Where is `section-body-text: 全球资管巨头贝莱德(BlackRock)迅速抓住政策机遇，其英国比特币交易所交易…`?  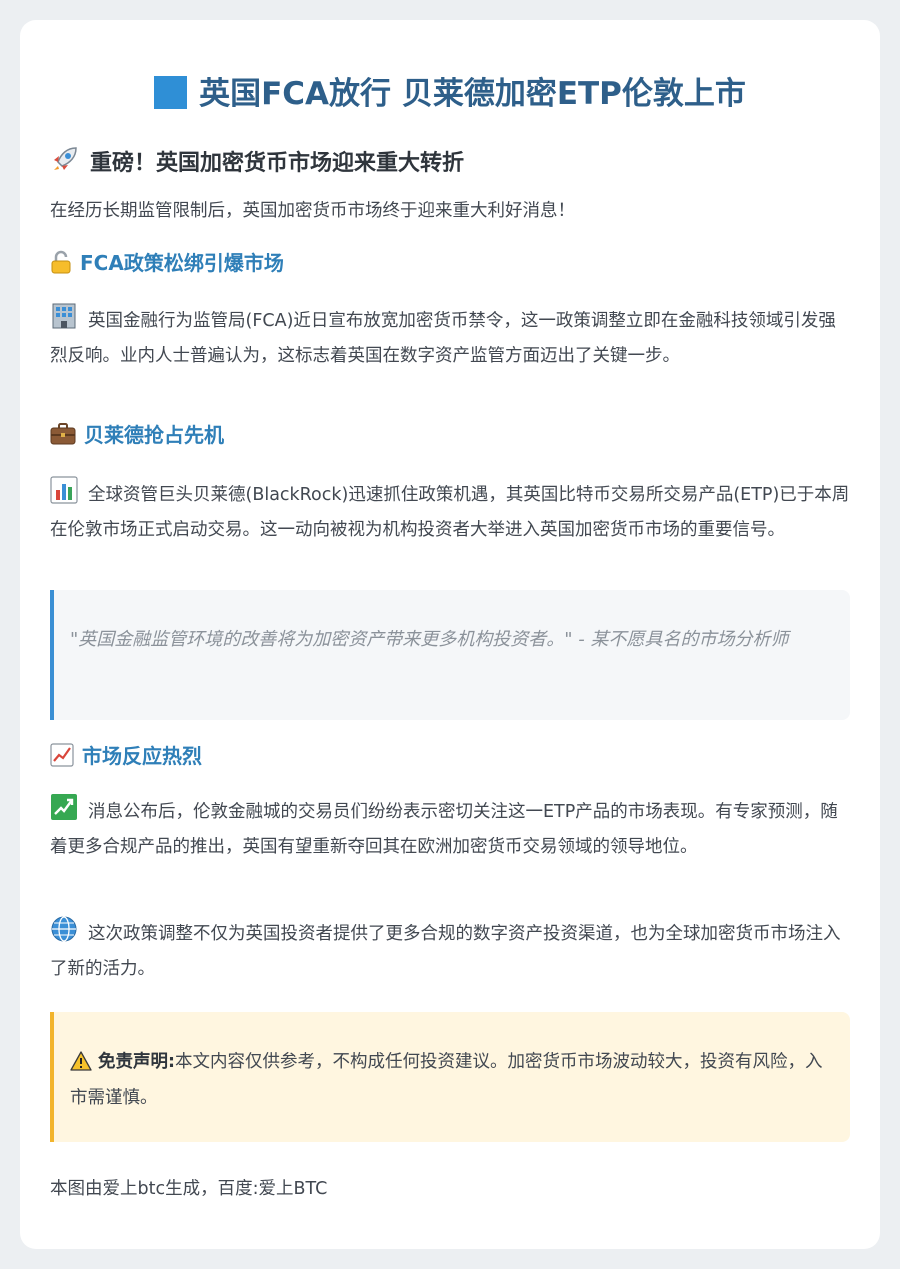 section-body-text: 全球资管巨头贝莱德(BlackRock)迅速抓住政策机遇，其英国比特币交易所交易… is located at coordinates (450, 512).